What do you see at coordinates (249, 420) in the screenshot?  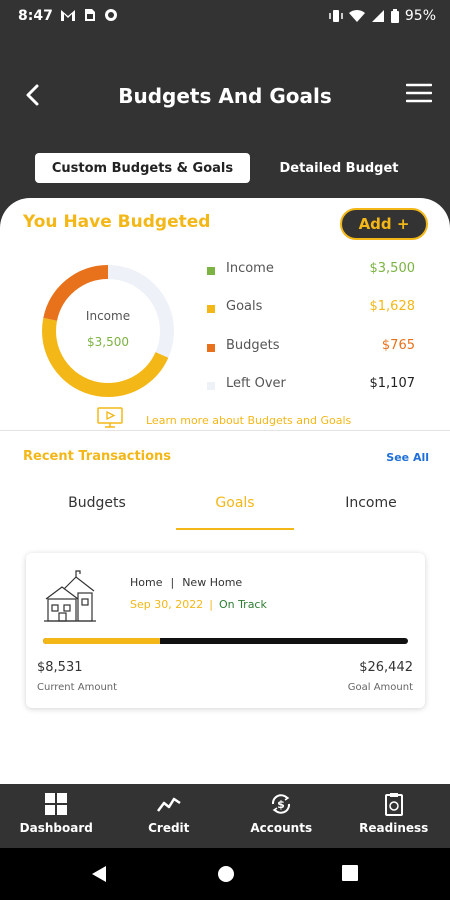 I see `learn-more-text: Learn more about Budgets and Goals` at bounding box center [249, 420].